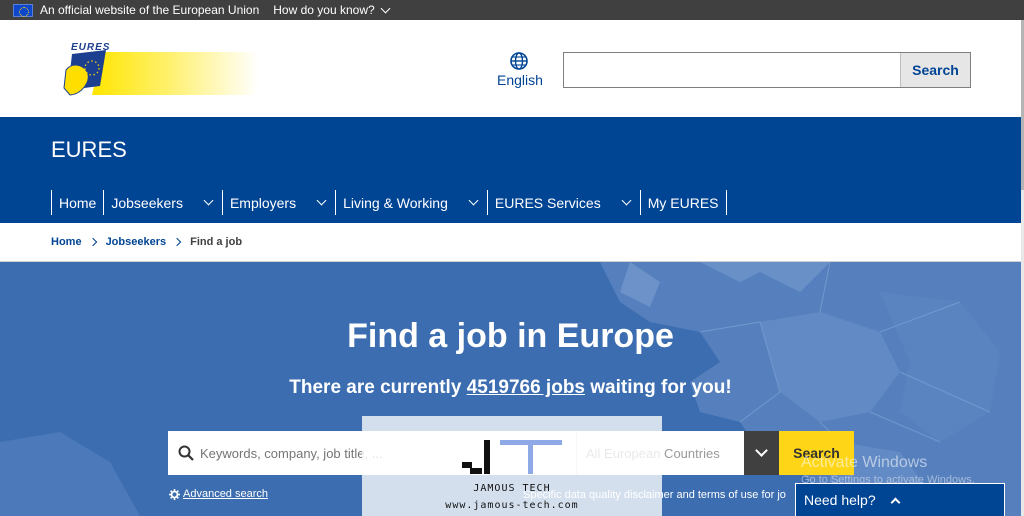 This screenshot has width=1024, height=516. I want to click on how-do-you-know-label: How do you know?, so click(324, 10).